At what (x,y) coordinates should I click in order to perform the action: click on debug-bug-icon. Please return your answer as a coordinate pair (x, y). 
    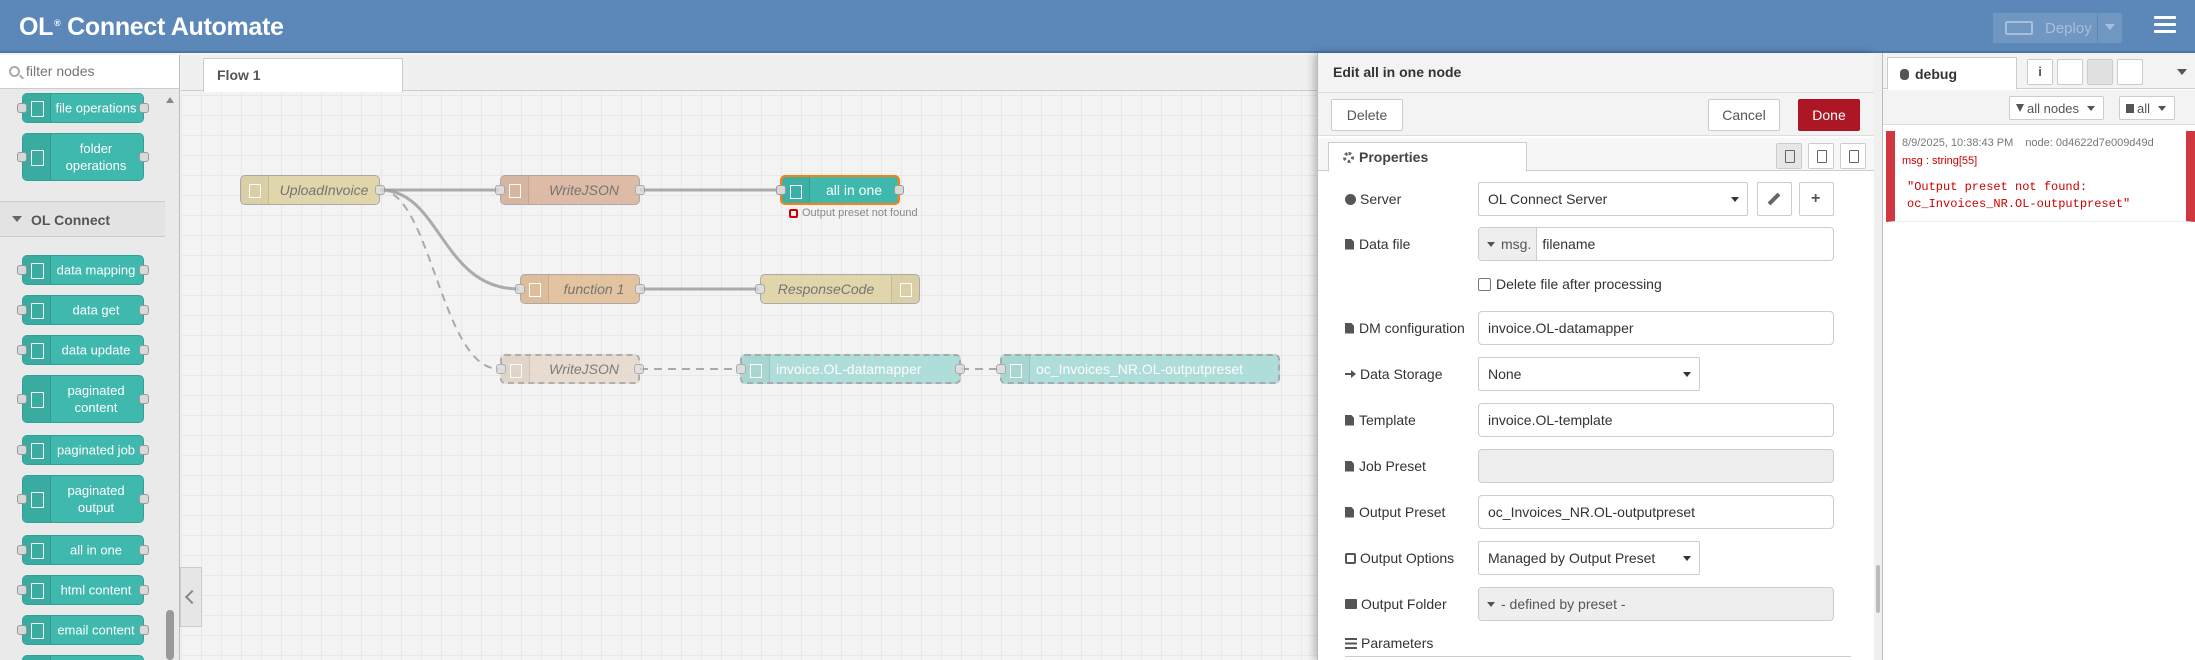
    Looking at the image, I should click on (2100, 72).